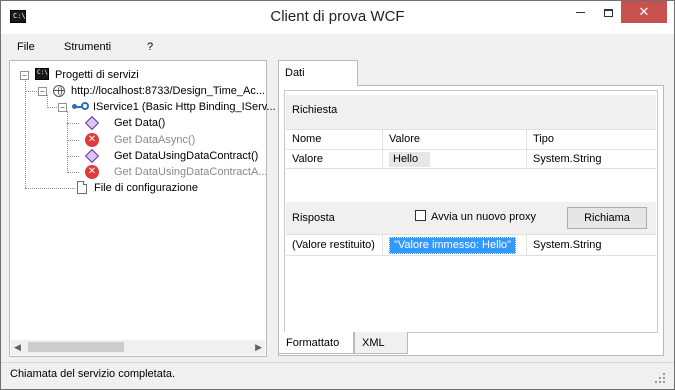 Image resolution: width=675 pixels, height=390 pixels. What do you see at coordinates (76, 347) in the screenshot?
I see `scrollbar-thumb` at bounding box center [76, 347].